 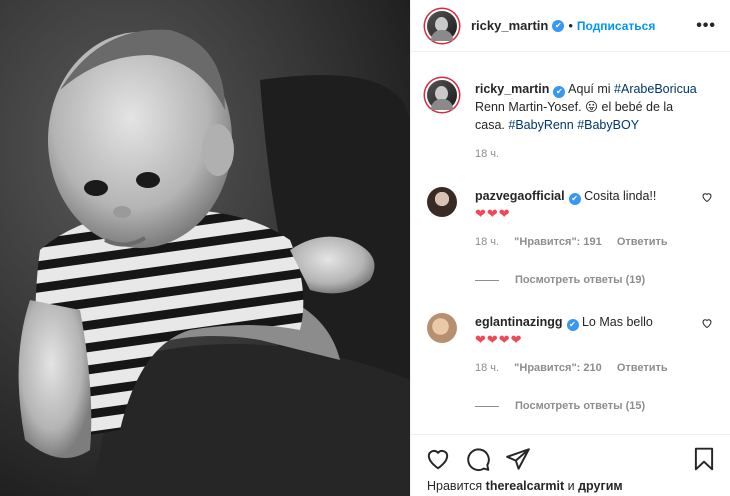 What do you see at coordinates (706, 26) in the screenshot?
I see `more-options-icon: •••` at bounding box center [706, 26].